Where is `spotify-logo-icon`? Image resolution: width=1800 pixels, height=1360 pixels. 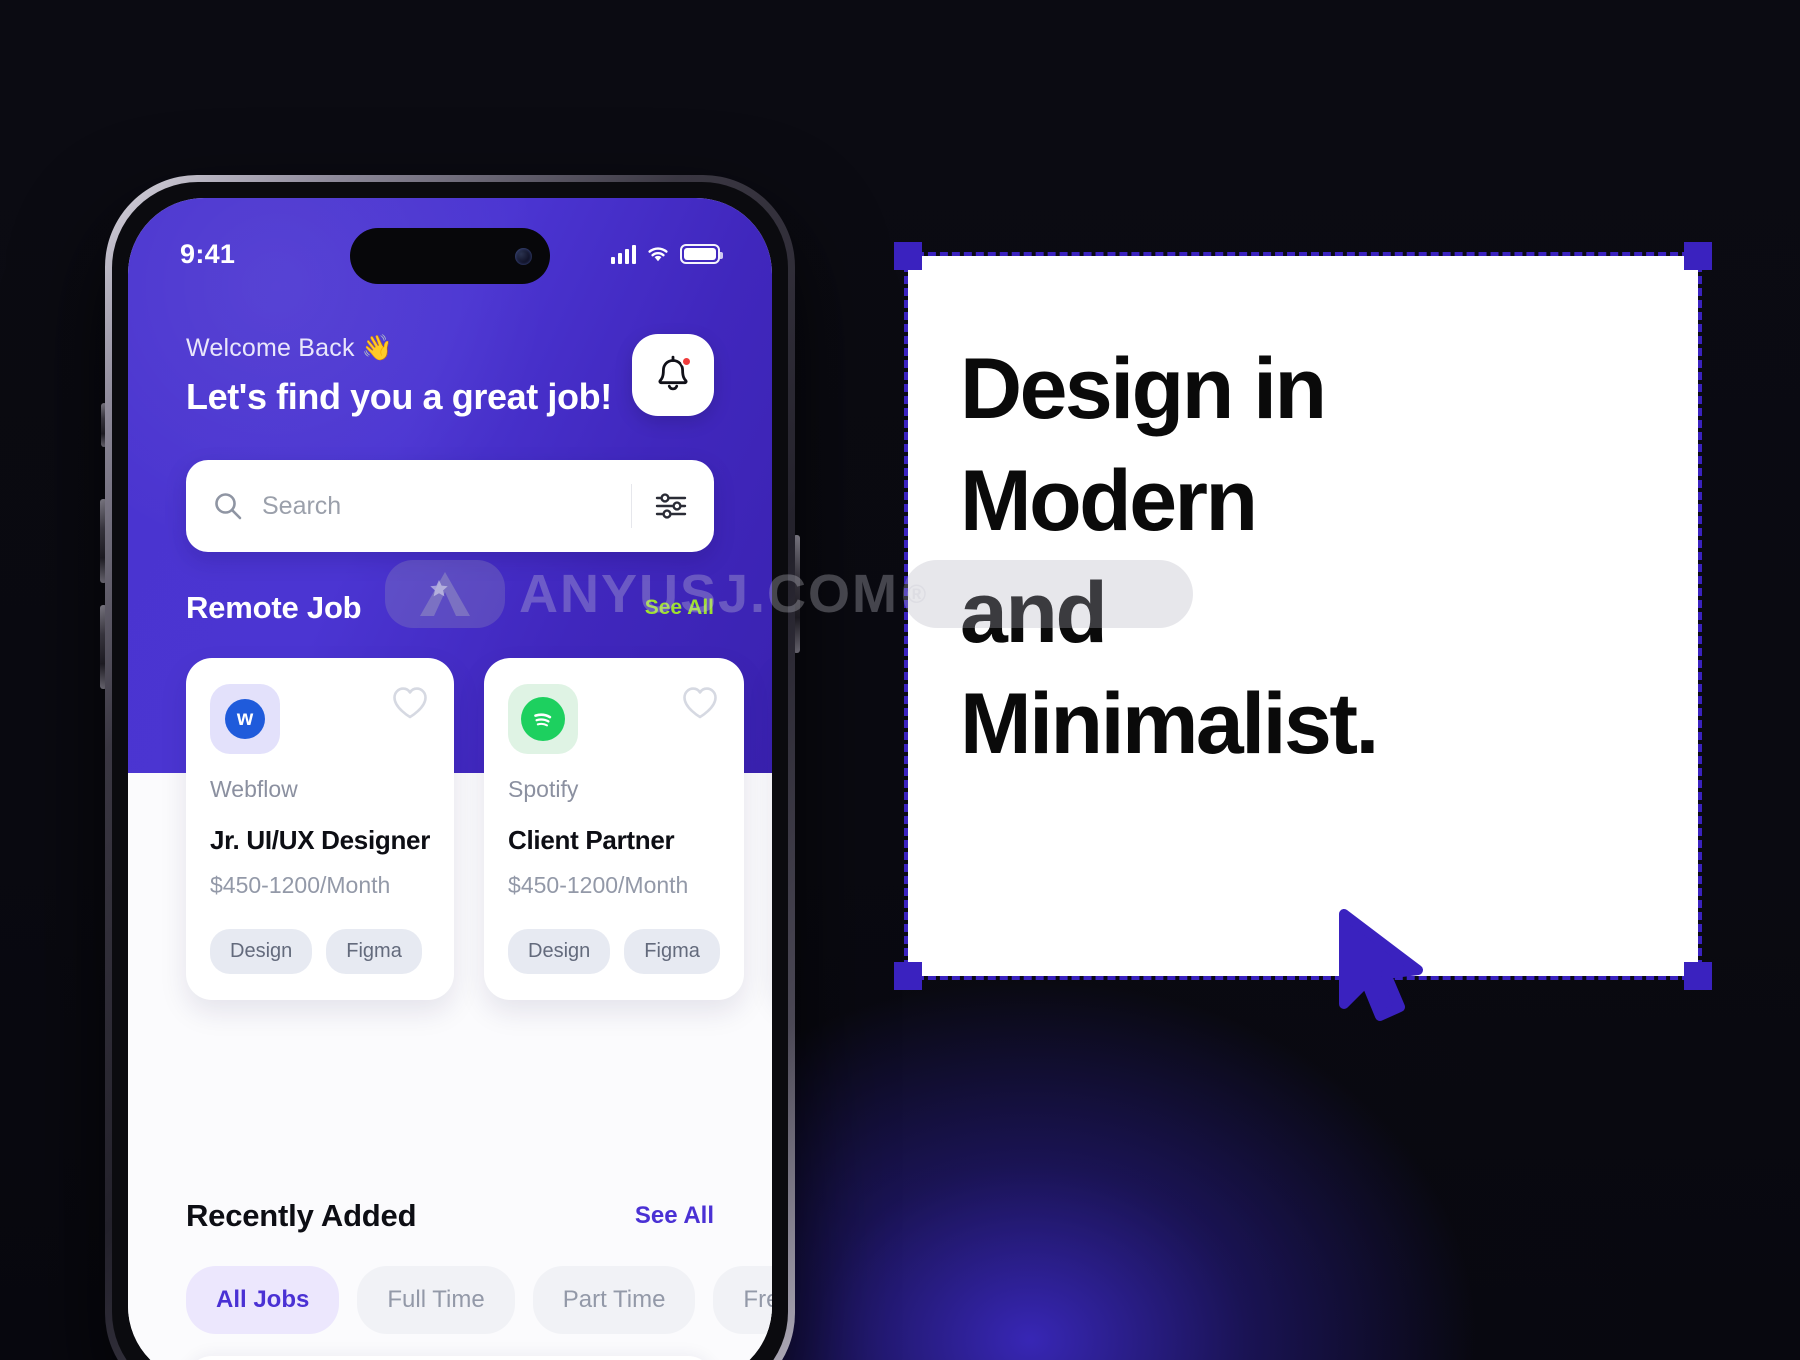
spotify-logo-icon is located at coordinates (543, 719).